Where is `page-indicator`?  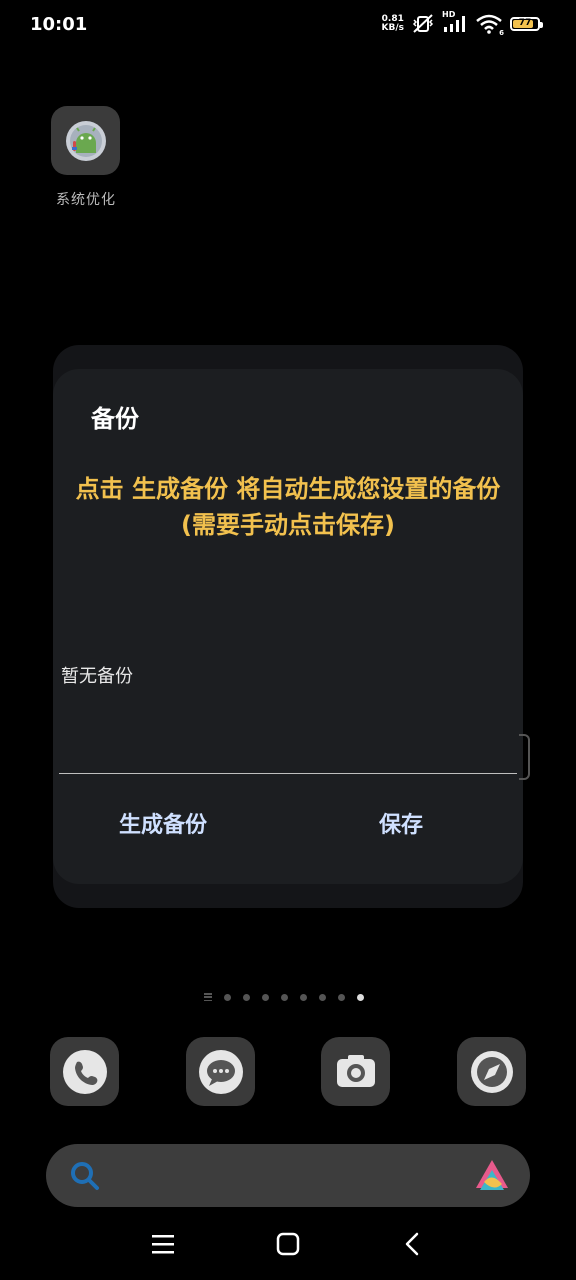 page-indicator is located at coordinates (284, 997).